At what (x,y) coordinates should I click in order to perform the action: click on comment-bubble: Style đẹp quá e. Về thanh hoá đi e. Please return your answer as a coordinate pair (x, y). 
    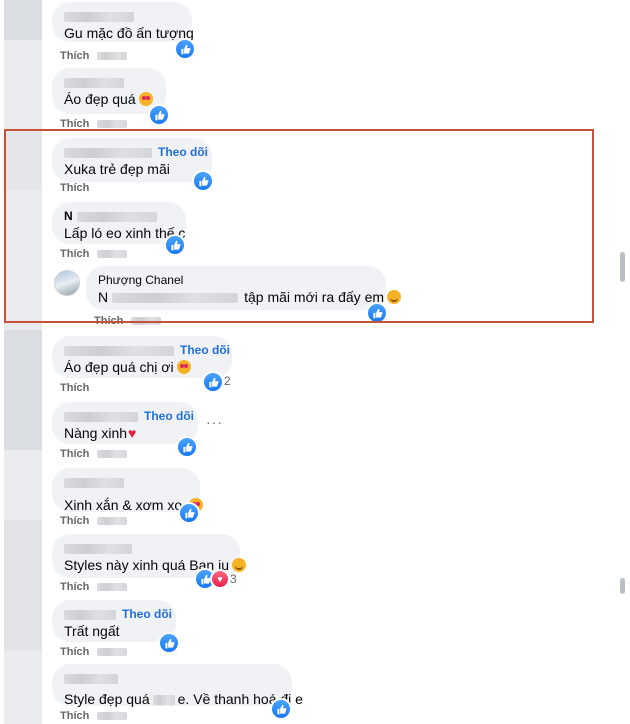
    Looking at the image, I should click on (177, 685).